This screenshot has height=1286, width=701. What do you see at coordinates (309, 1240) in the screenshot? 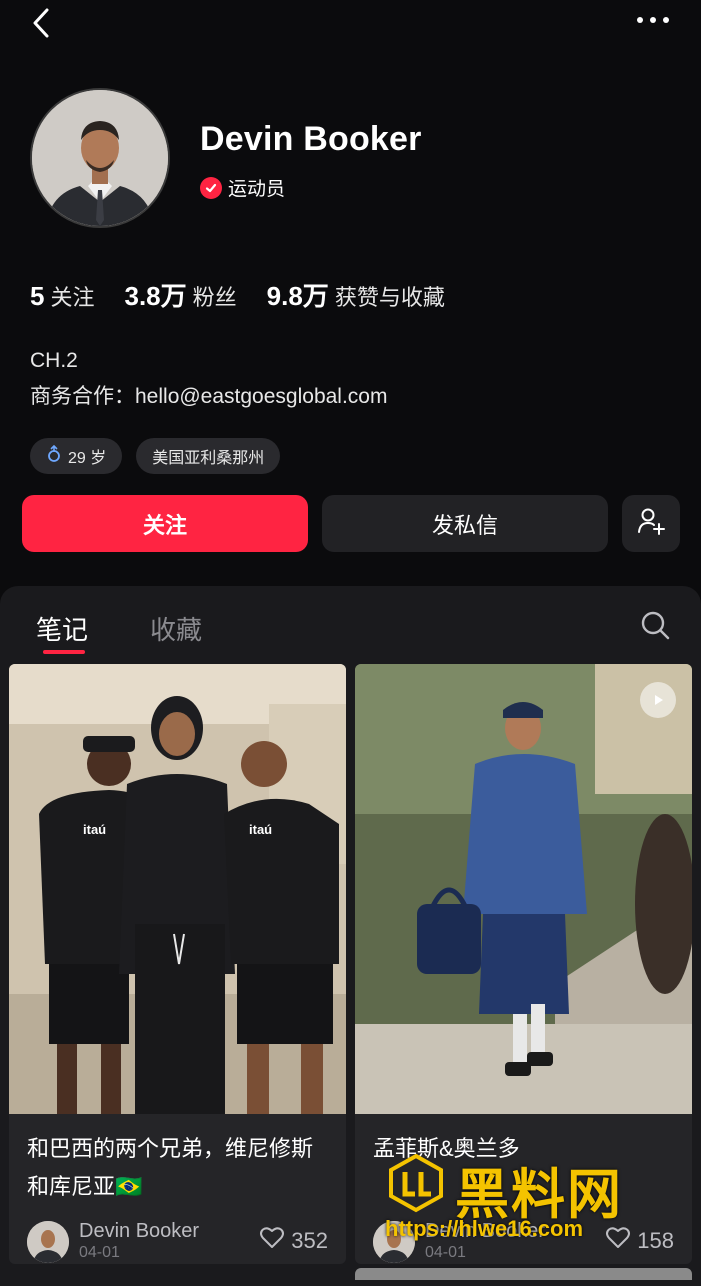
I see `like-count-value: 352` at bounding box center [309, 1240].